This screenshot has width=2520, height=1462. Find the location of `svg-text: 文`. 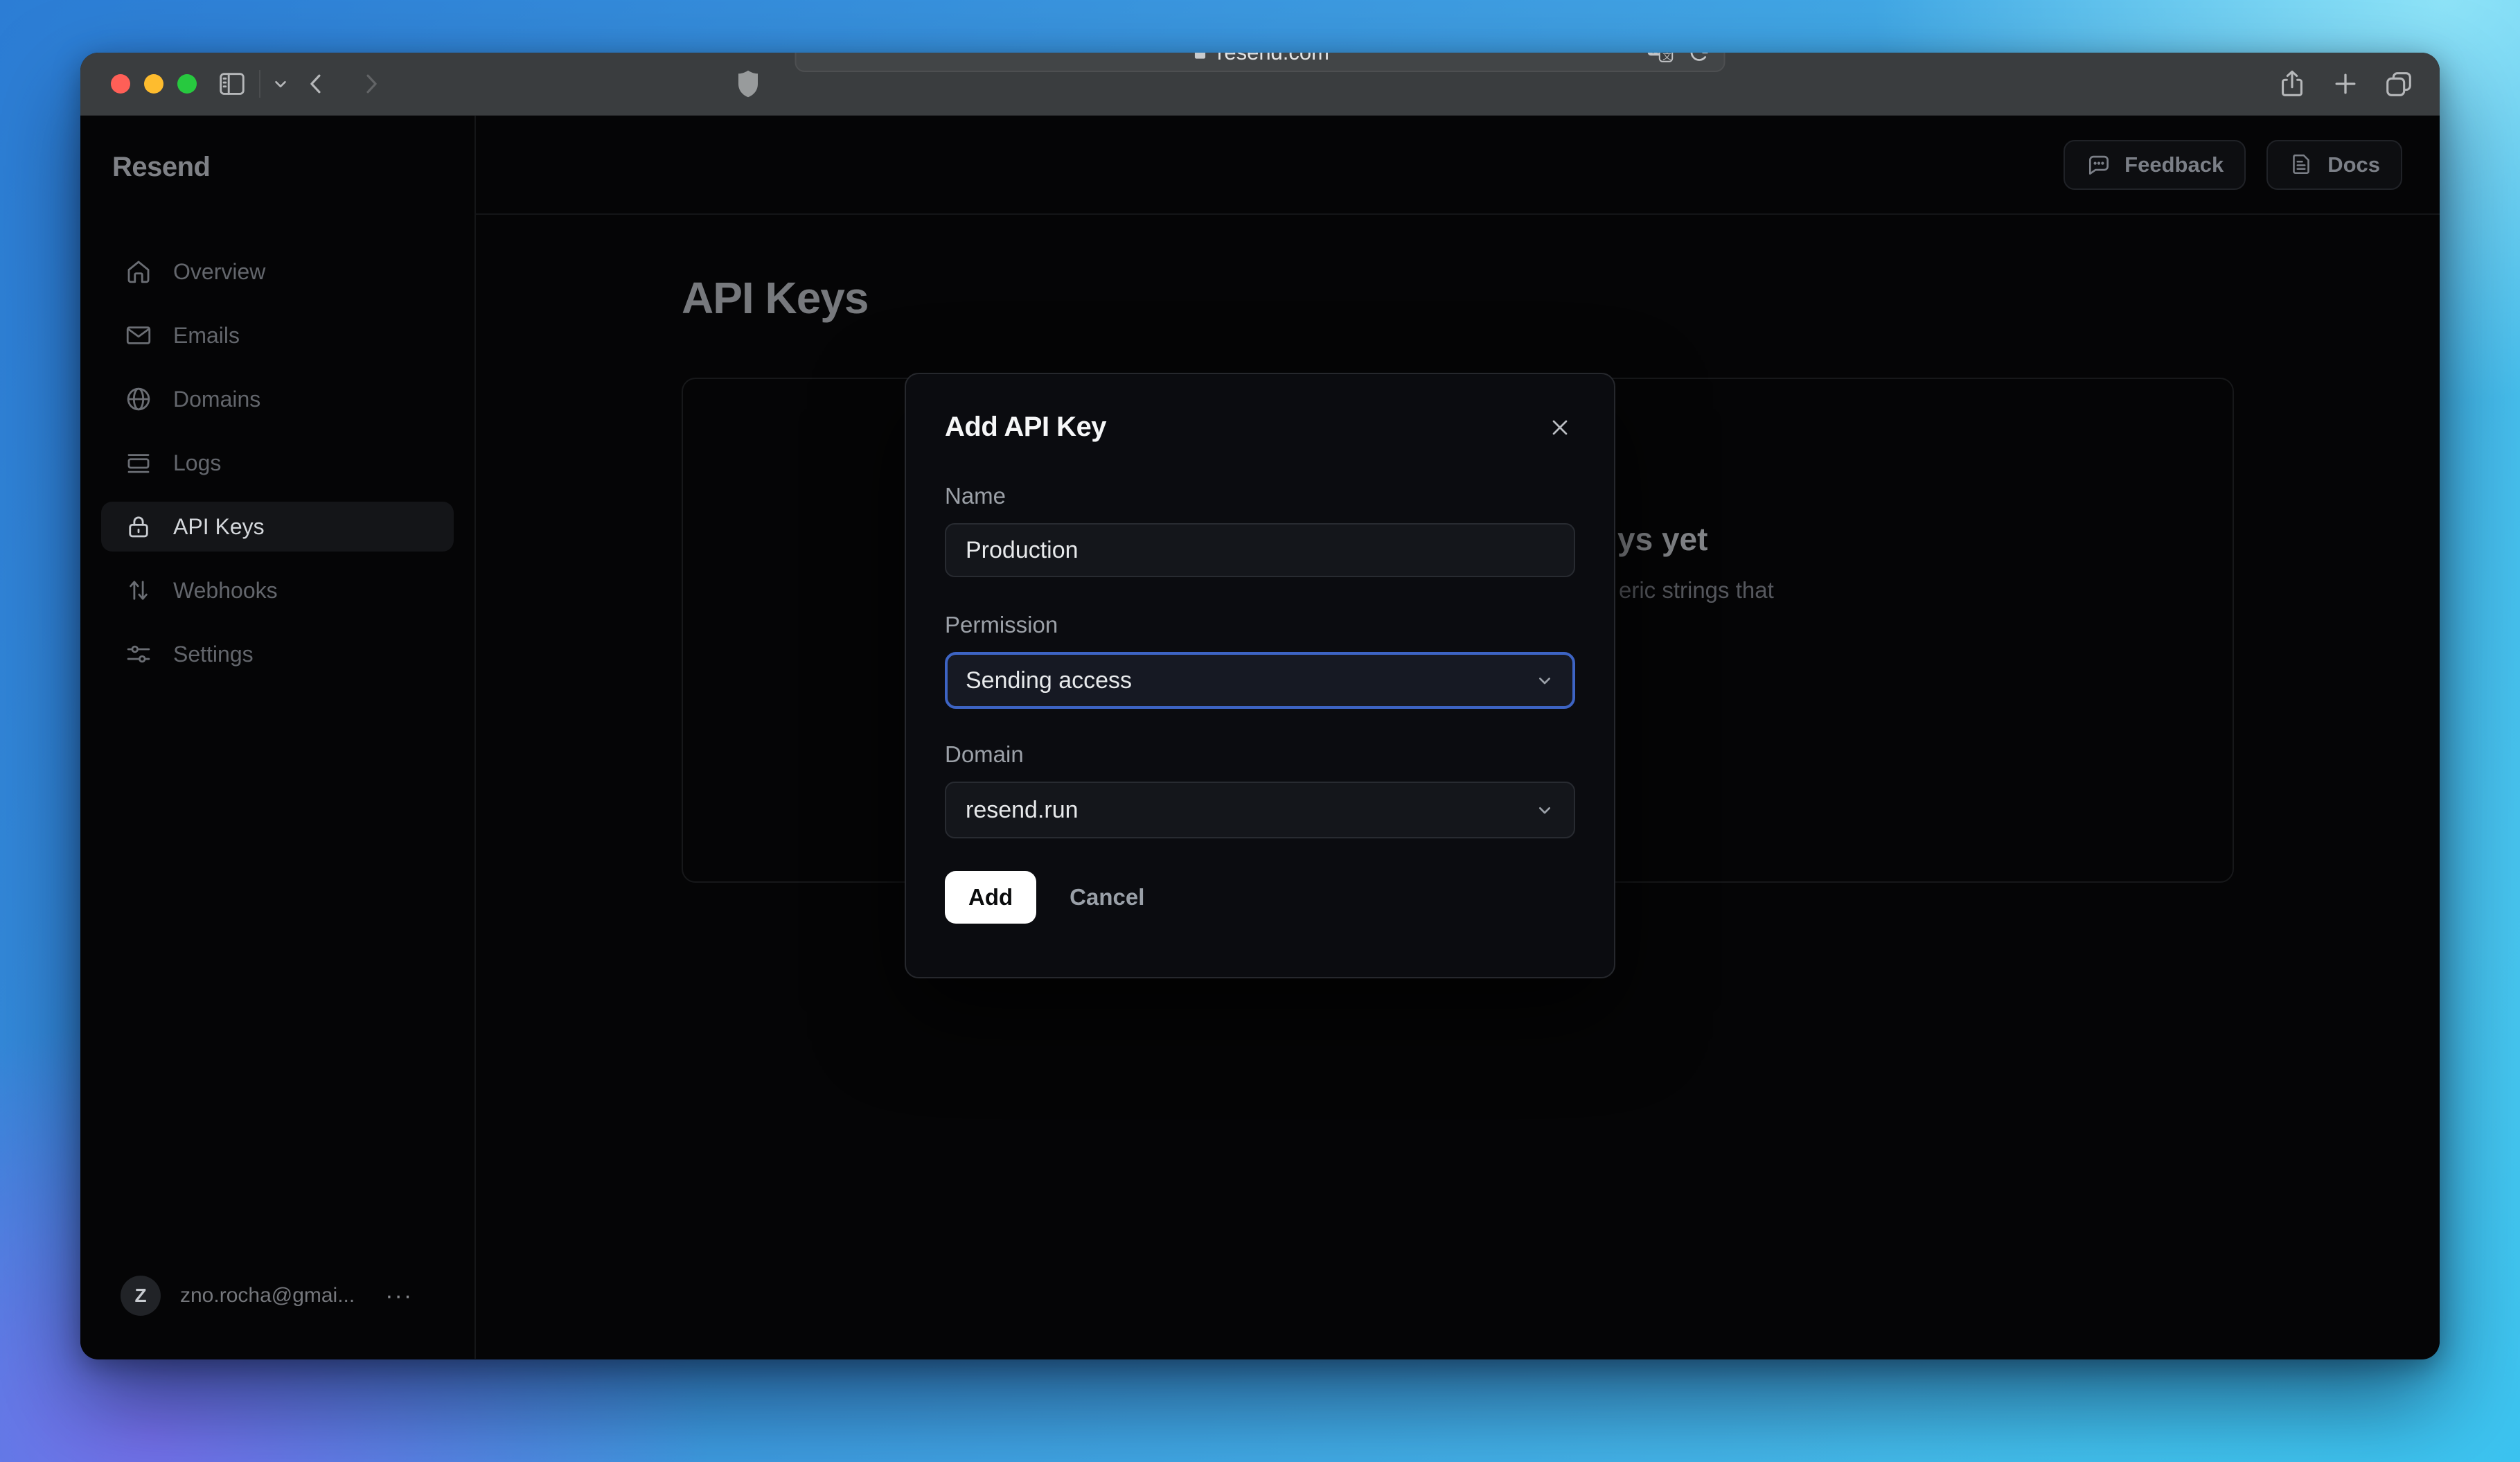

svg-text: 文 is located at coordinates (1666, 57).